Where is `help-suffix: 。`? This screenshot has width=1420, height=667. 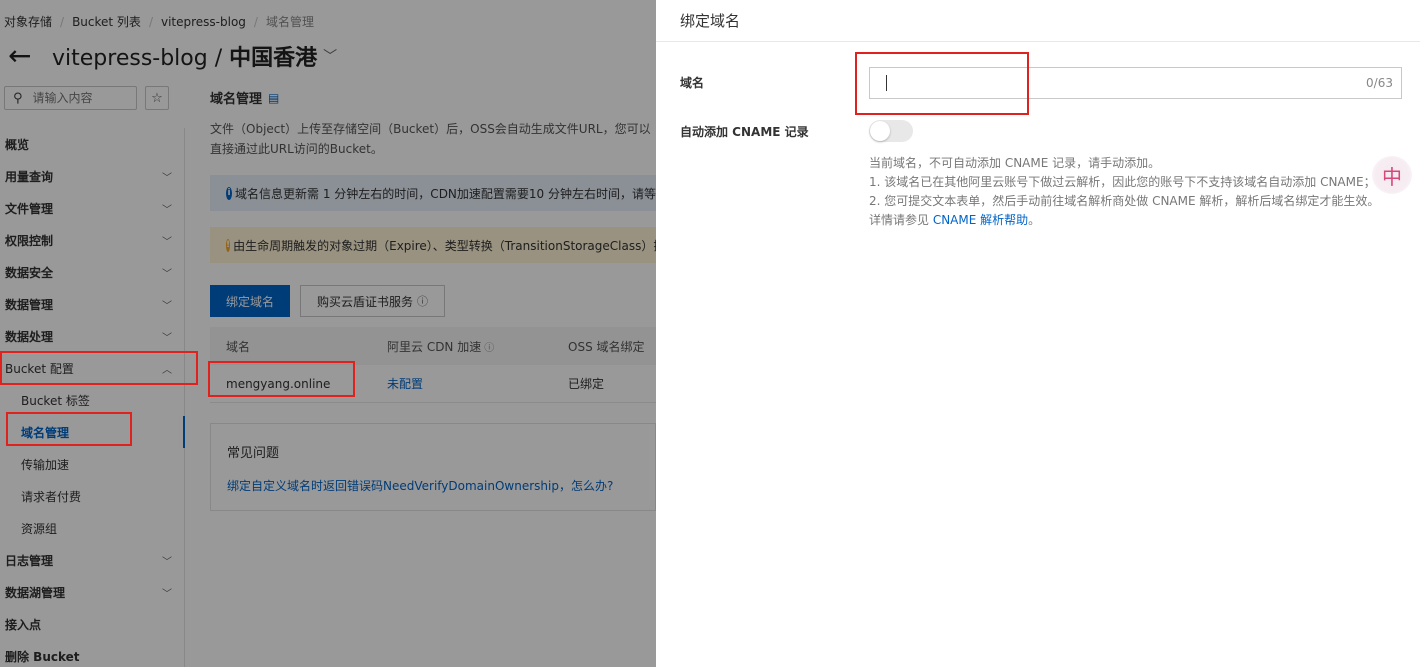
help-suffix: 。 is located at coordinates (1034, 220).